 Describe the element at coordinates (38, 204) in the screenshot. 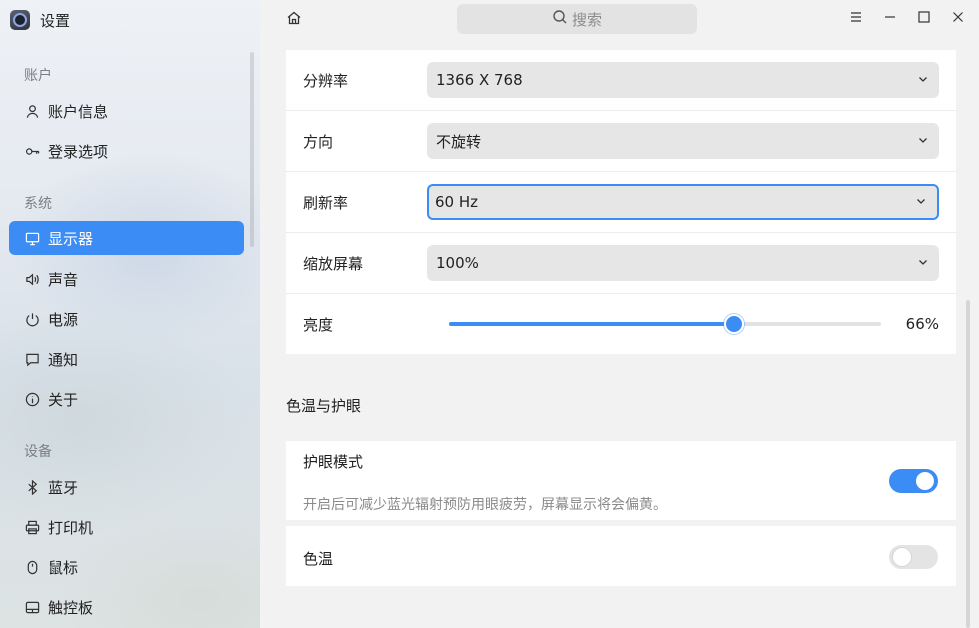

I see `sidebar-section-system: 系统` at that location.